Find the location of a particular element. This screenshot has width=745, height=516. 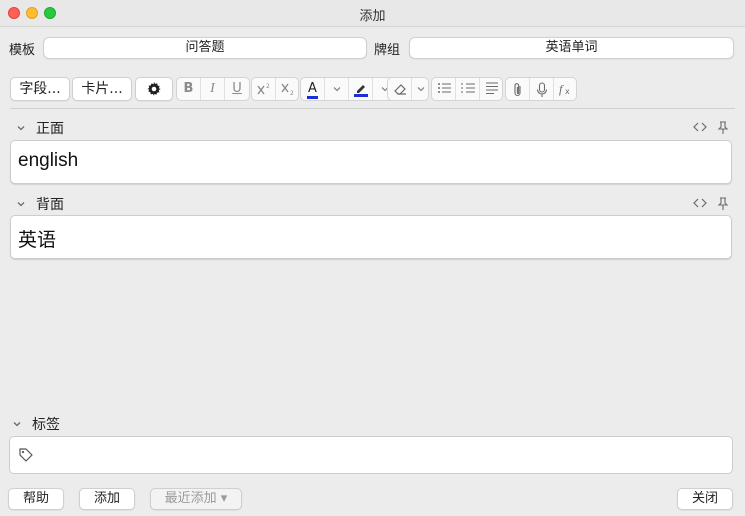

eraser-icon is located at coordinates (399, 89).